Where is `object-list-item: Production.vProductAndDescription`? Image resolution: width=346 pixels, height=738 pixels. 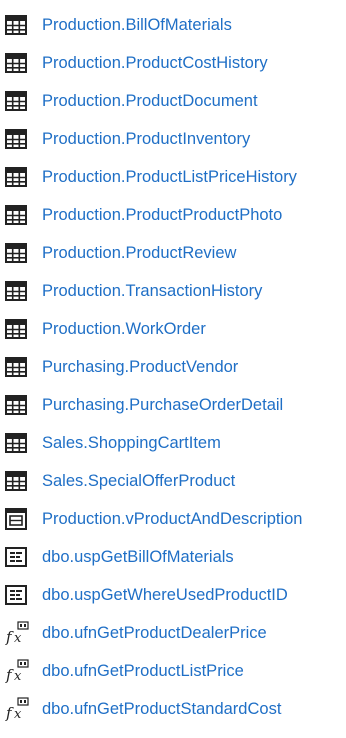
object-list-item: Production.vProductAndDescription is located at coordinates (173, 519).